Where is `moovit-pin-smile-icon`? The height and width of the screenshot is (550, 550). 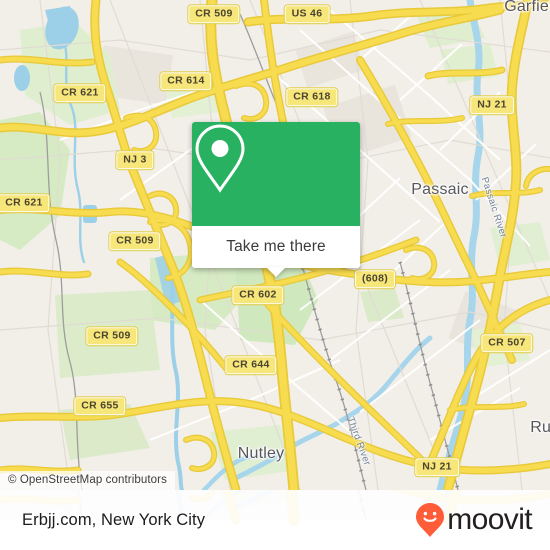
moovit-pin-smile-icon is located at coordinates (430, 520).